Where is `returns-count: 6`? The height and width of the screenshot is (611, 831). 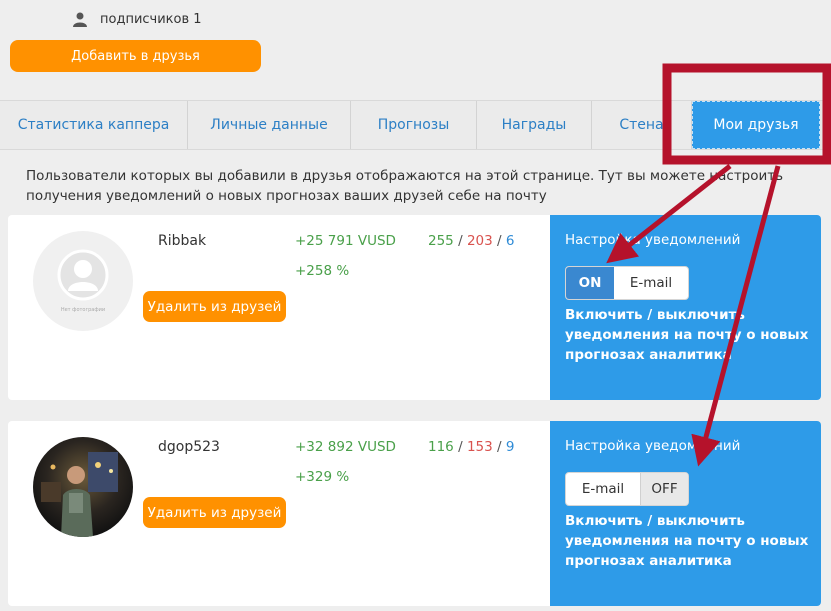
returns-count: 6 is located at coordinates (510, 241).